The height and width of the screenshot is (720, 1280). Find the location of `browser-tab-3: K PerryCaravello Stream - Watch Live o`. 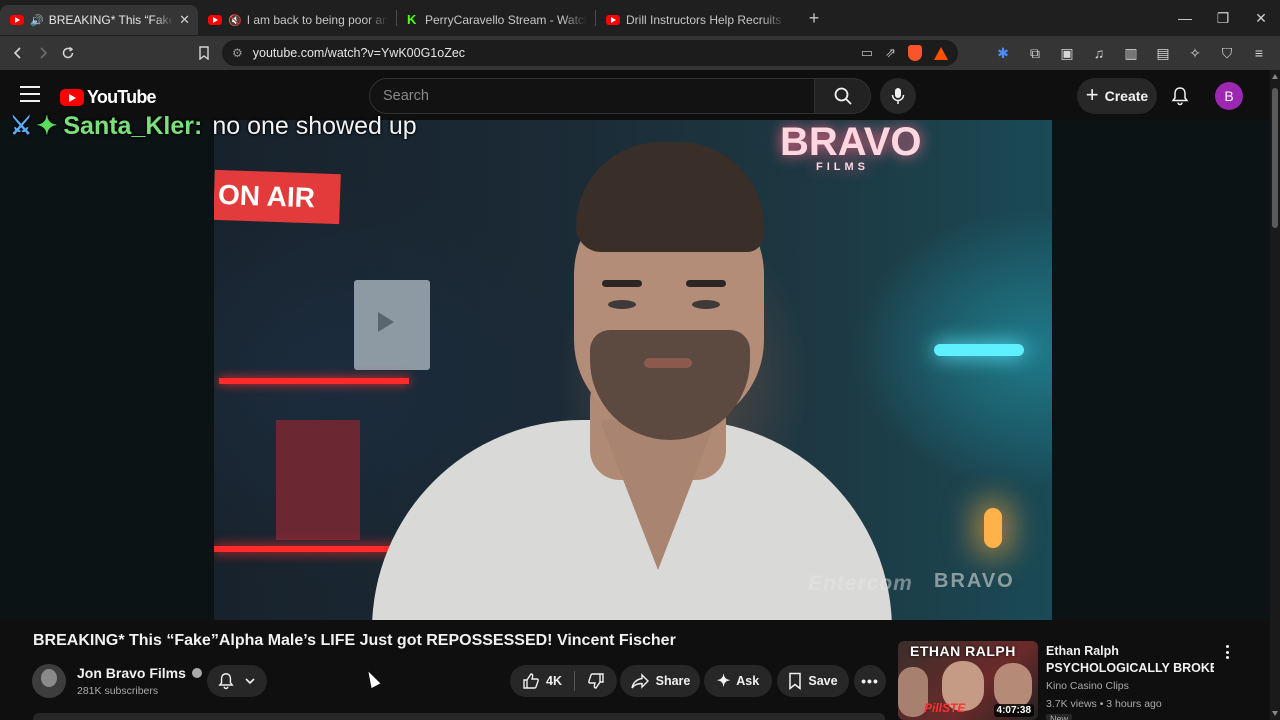

browser-tab-3: K PerryCaravello Stream - Watch Live o is located at coordinates (496, 20).